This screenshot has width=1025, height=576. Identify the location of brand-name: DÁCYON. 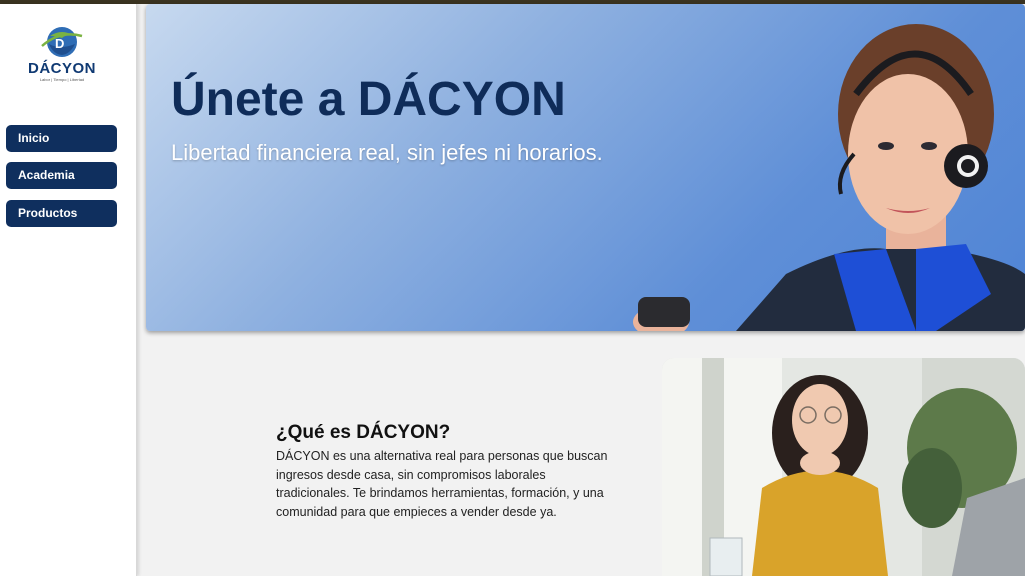
(61, 68).